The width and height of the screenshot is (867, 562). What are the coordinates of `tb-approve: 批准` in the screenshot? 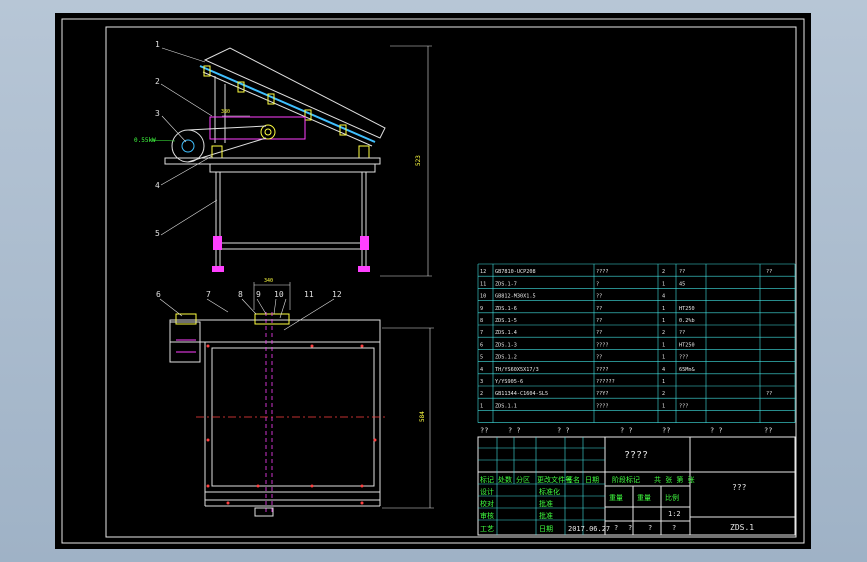 It's located at (546, 503).